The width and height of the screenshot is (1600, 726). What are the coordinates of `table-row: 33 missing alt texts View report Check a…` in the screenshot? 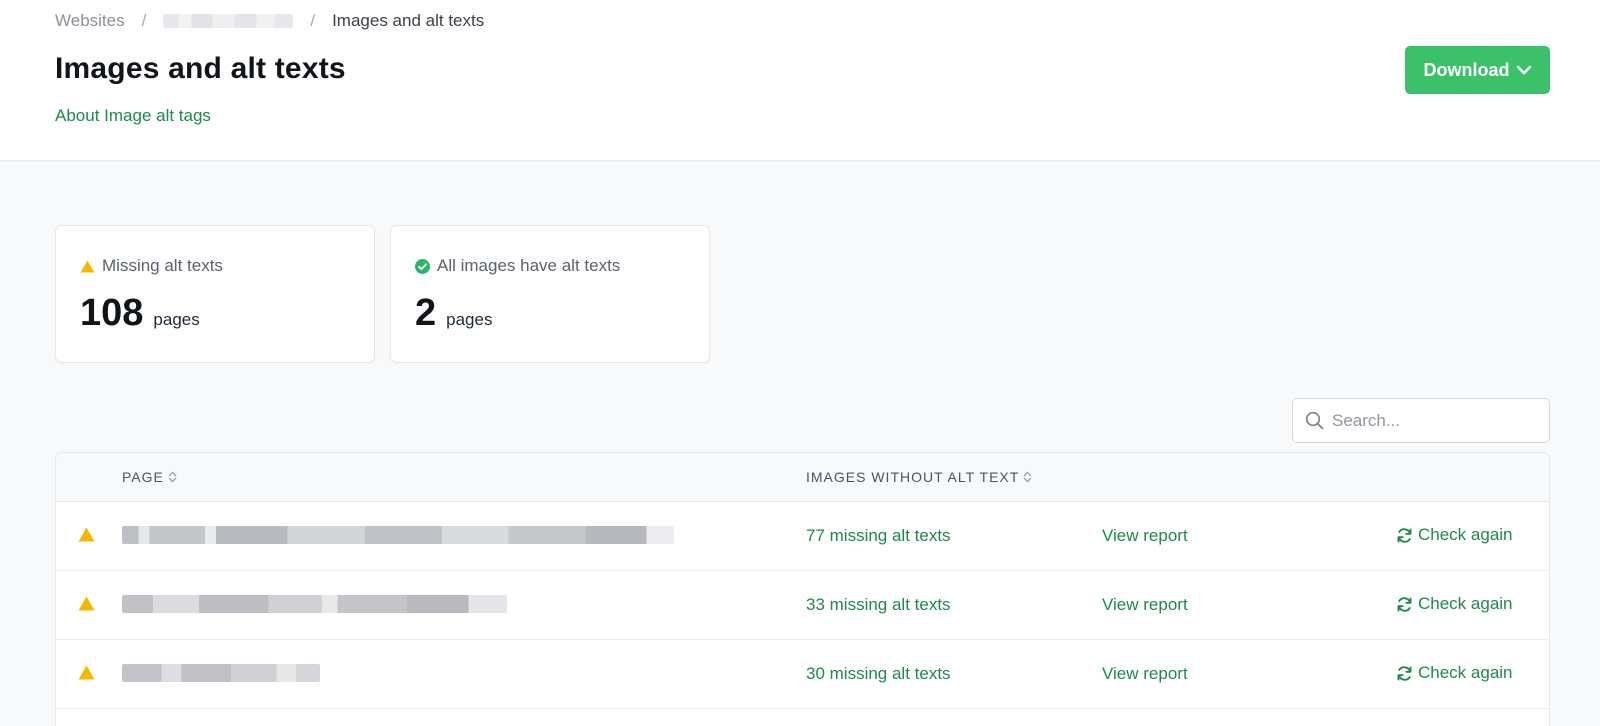 It's located at (802, 605).